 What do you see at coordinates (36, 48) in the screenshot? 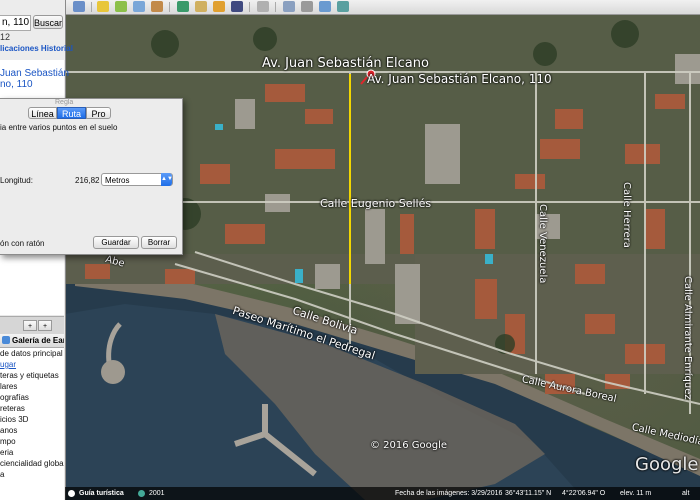
I see `search-tabs: licaciones Historial` at bounding box center [36, 48].